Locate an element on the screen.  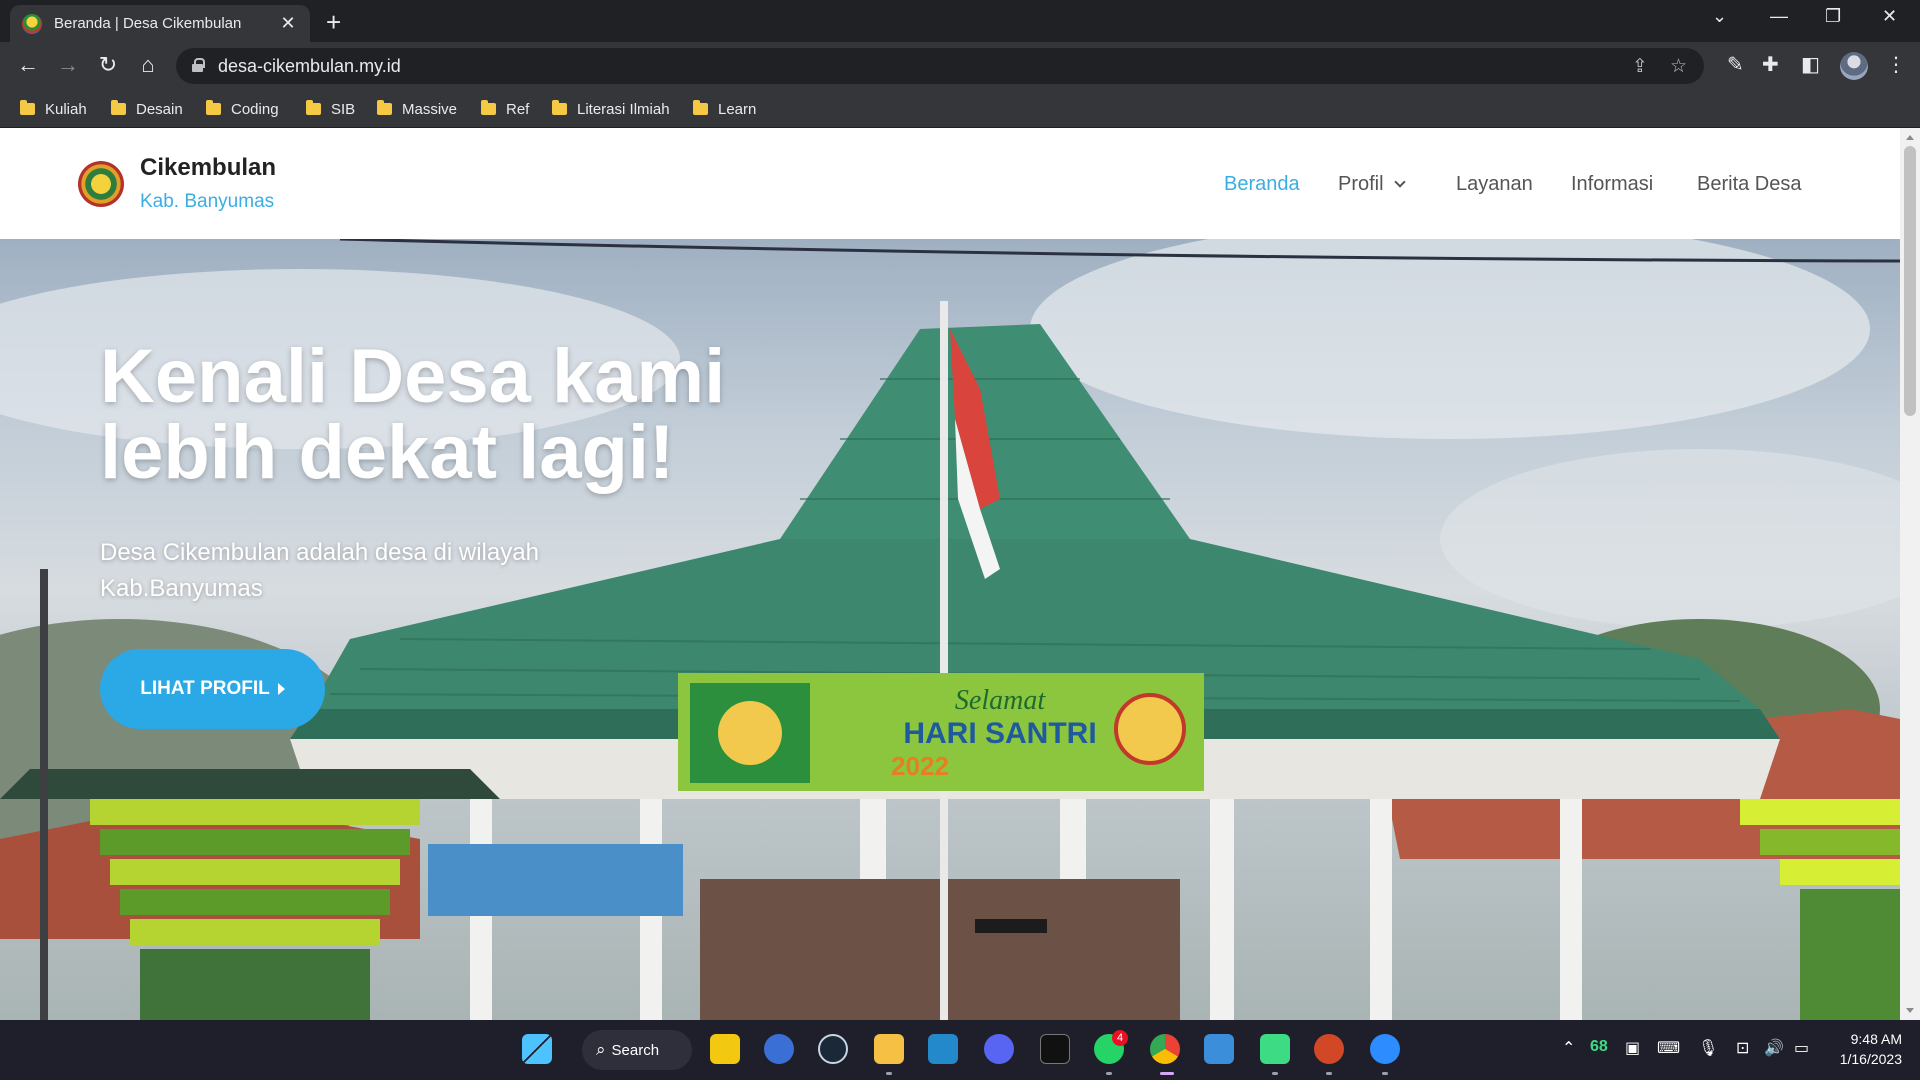
nav-profil: Profil is located at coordinates (1372, 184).